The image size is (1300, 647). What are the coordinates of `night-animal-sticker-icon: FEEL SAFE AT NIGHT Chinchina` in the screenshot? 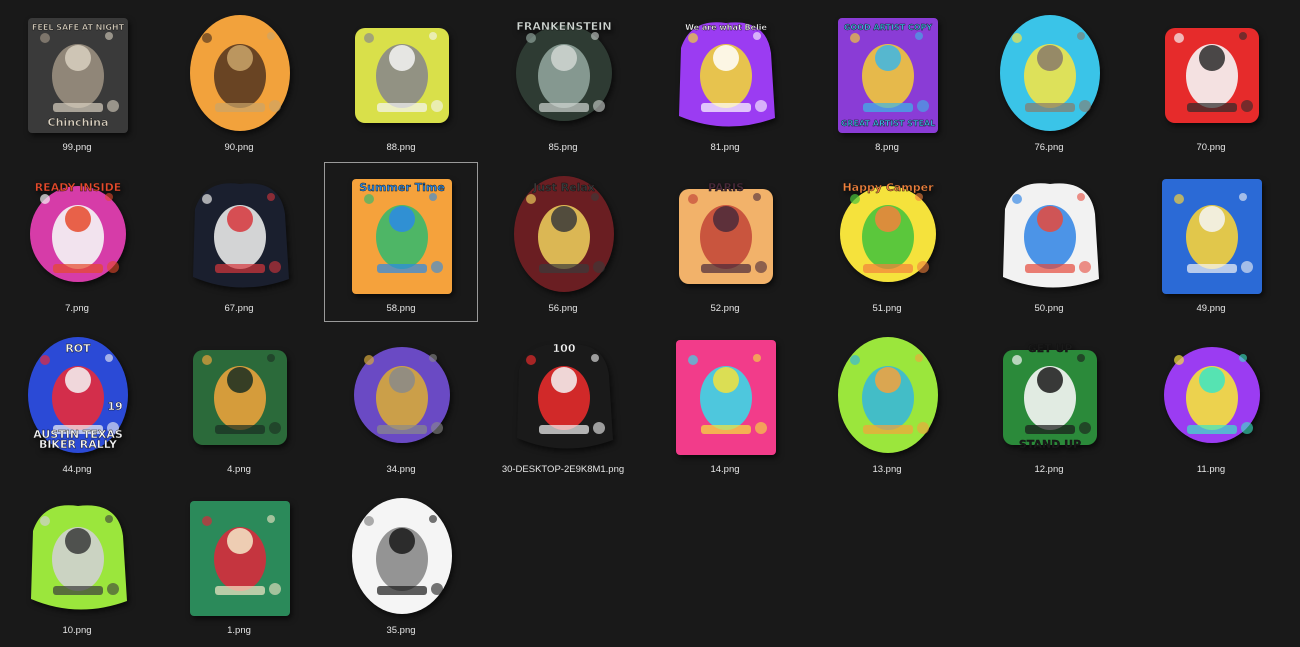 It's located at (78, 73).